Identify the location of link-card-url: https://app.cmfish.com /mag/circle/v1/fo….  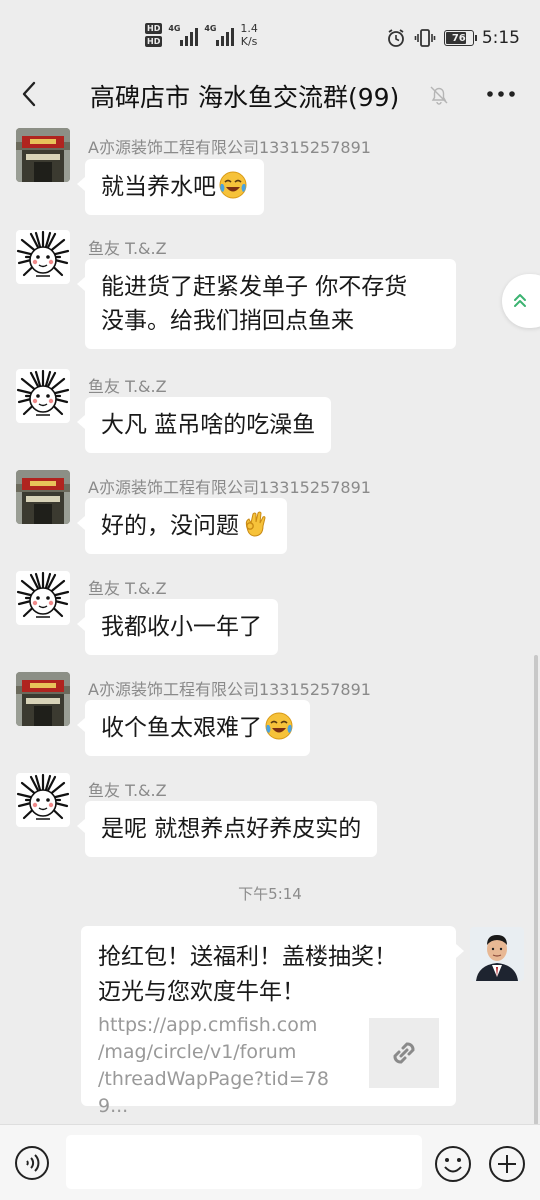
(228, 1066).